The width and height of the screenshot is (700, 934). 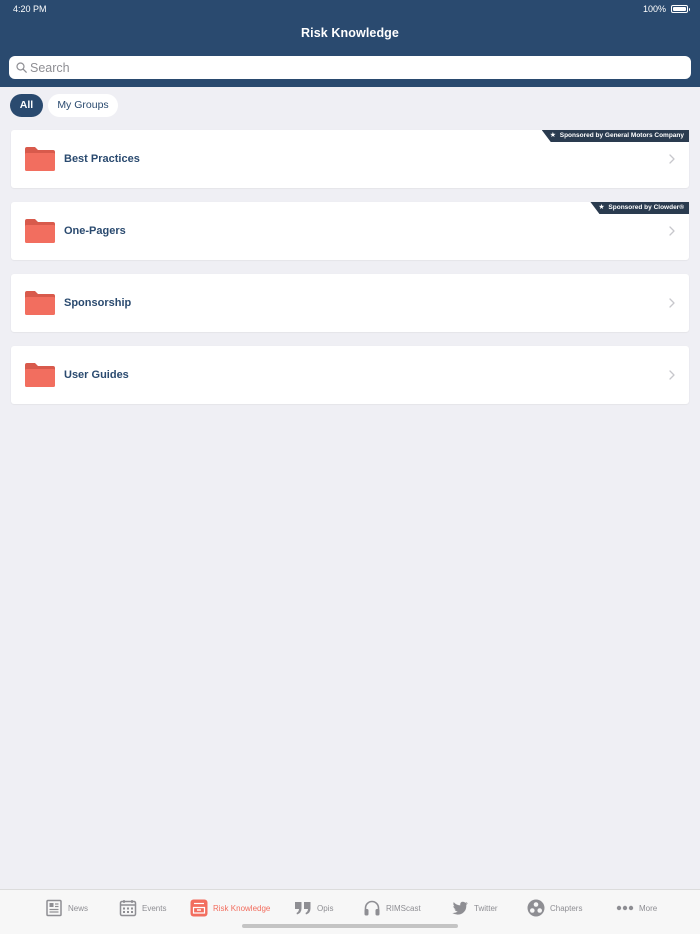 I want to click on risk-knowledge-icon, so click(x=199, y=908).